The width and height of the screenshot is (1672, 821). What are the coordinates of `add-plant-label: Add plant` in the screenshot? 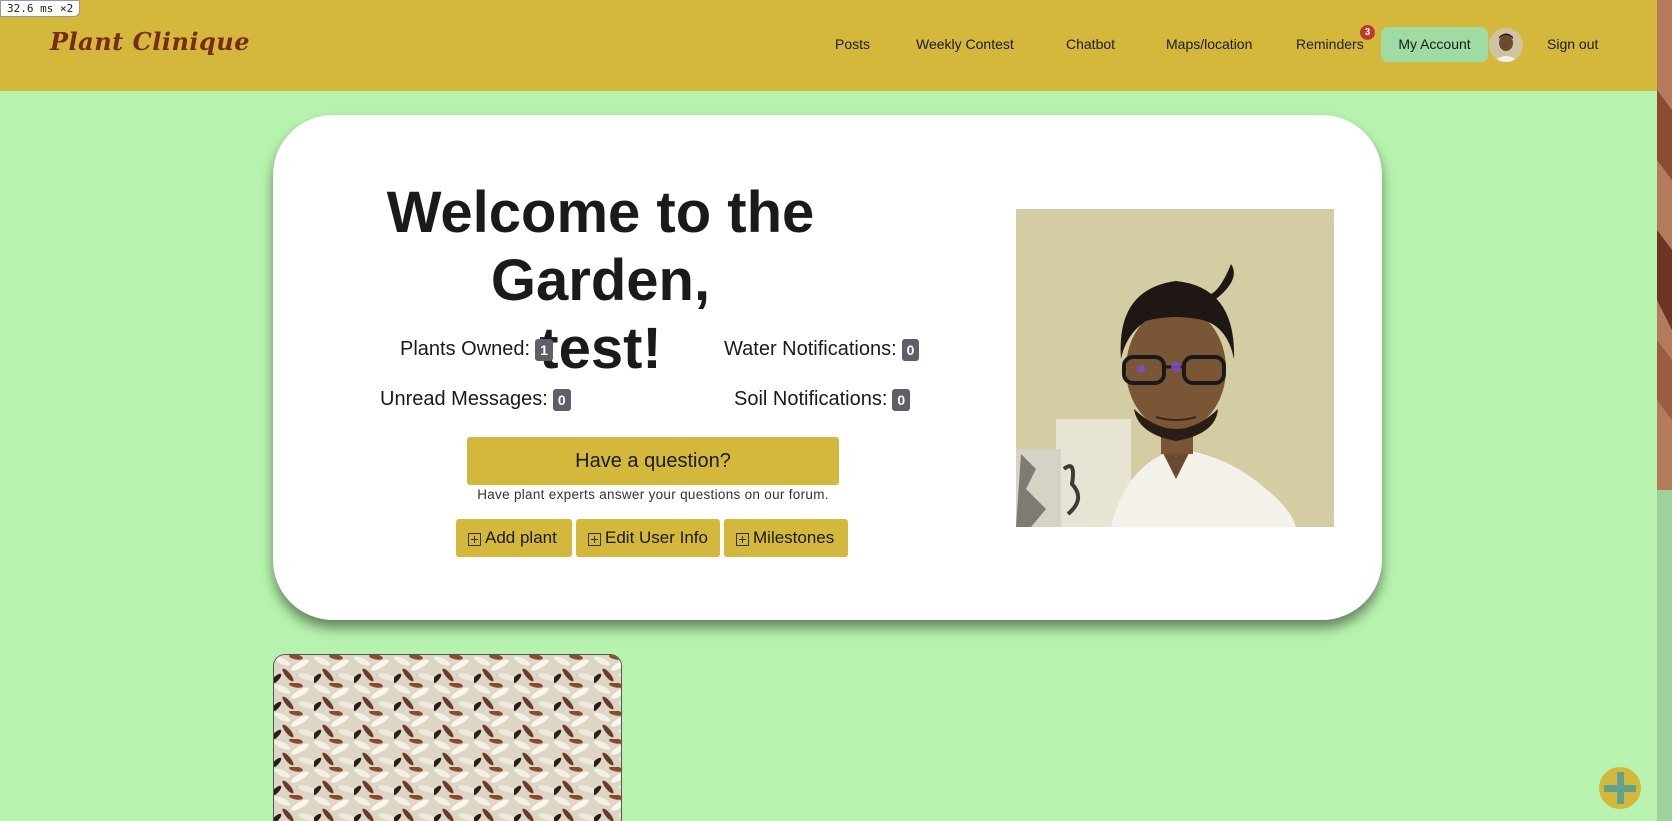 It's located at (521, 537).